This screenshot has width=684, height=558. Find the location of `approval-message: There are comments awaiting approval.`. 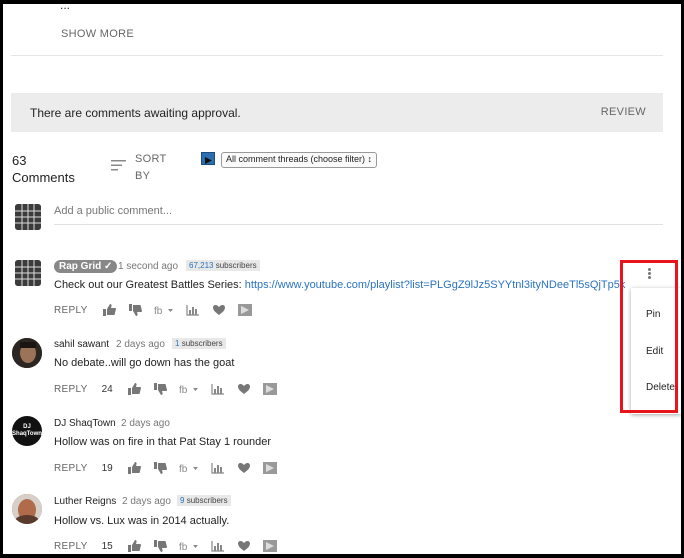

approval-message: There are comments awaiting approval. is located at coordinates (135, 113).